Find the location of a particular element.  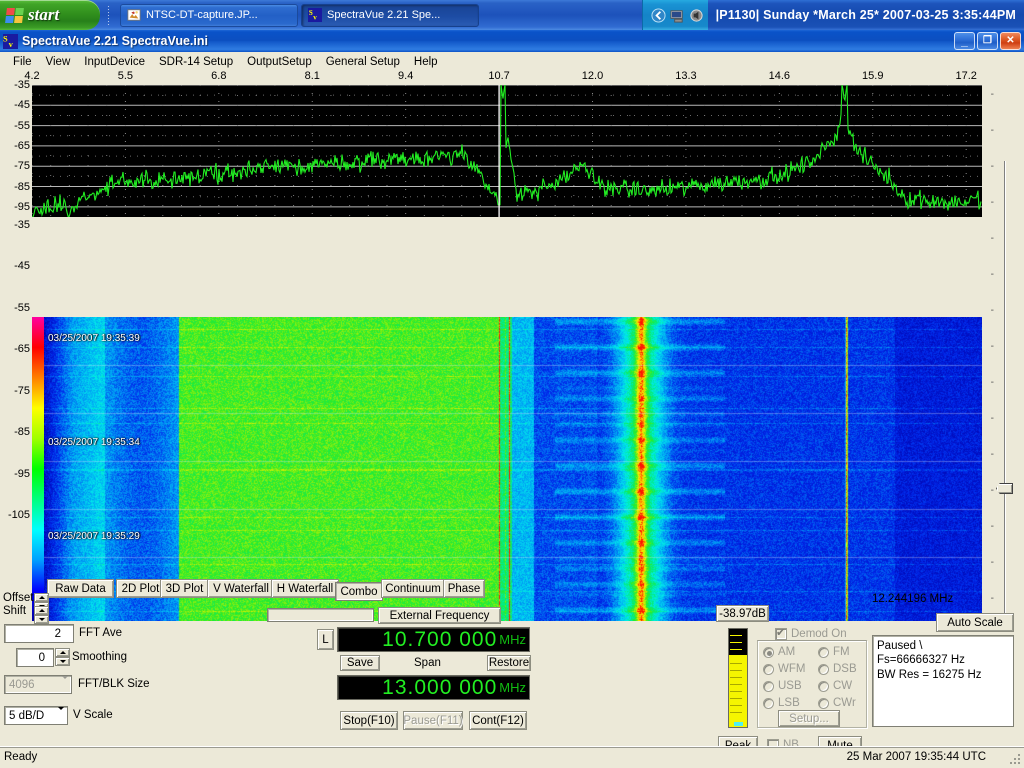

smoothing-input: 0 is located at coordinates (35, 657).